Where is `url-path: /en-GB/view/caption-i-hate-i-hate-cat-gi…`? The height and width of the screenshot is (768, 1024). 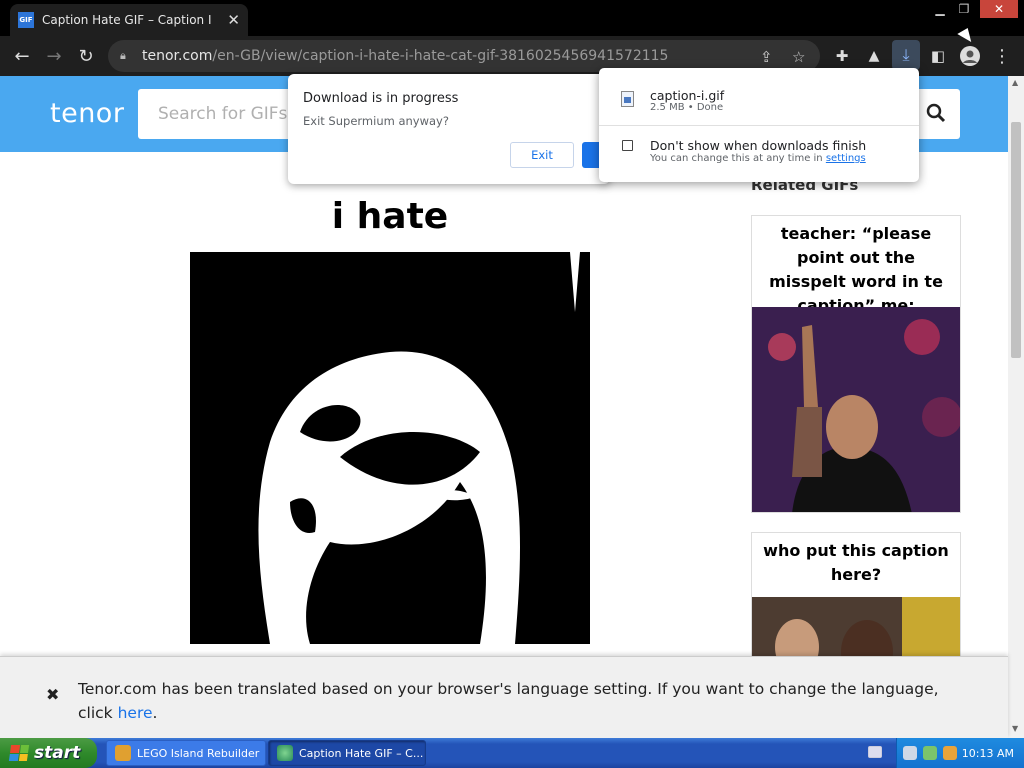 url-path: /en-GB/view/caption-i-hate-i-hate-cat-gi… is located at coordinates (440, 56).